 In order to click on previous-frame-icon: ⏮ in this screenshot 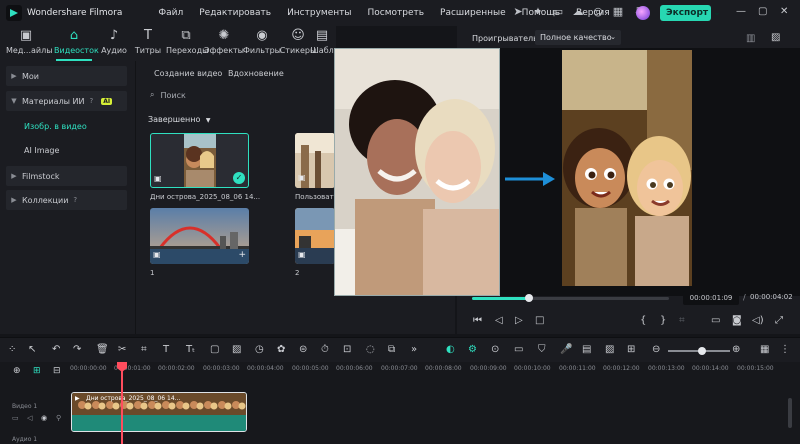, I will do `click(477, 320)`.